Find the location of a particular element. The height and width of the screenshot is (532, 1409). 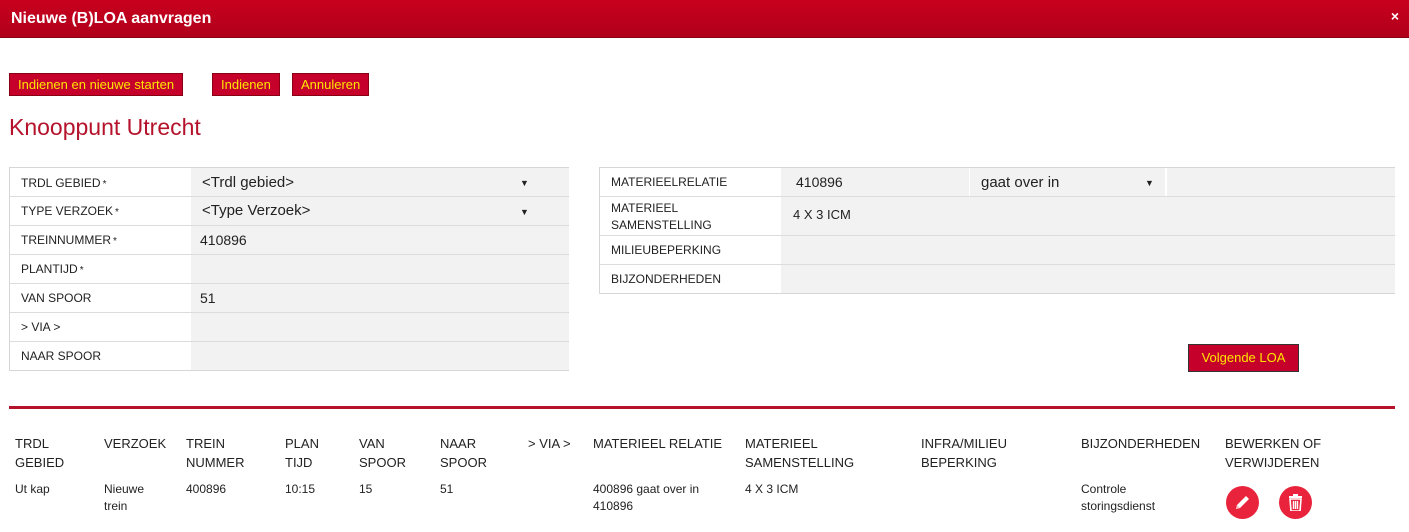

header-line: BEWERKEN OF is located at coordinates (1273, 443).